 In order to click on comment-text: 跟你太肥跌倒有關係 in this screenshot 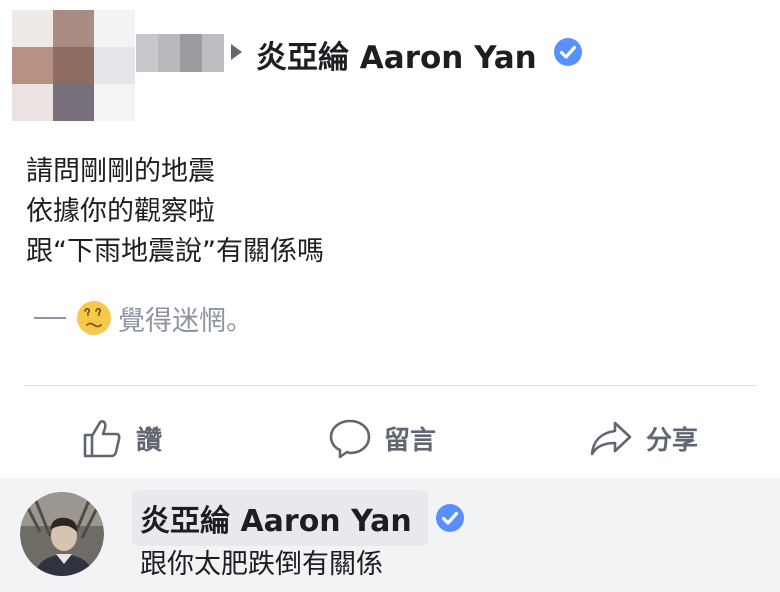, I will do `click(261, 564)`.